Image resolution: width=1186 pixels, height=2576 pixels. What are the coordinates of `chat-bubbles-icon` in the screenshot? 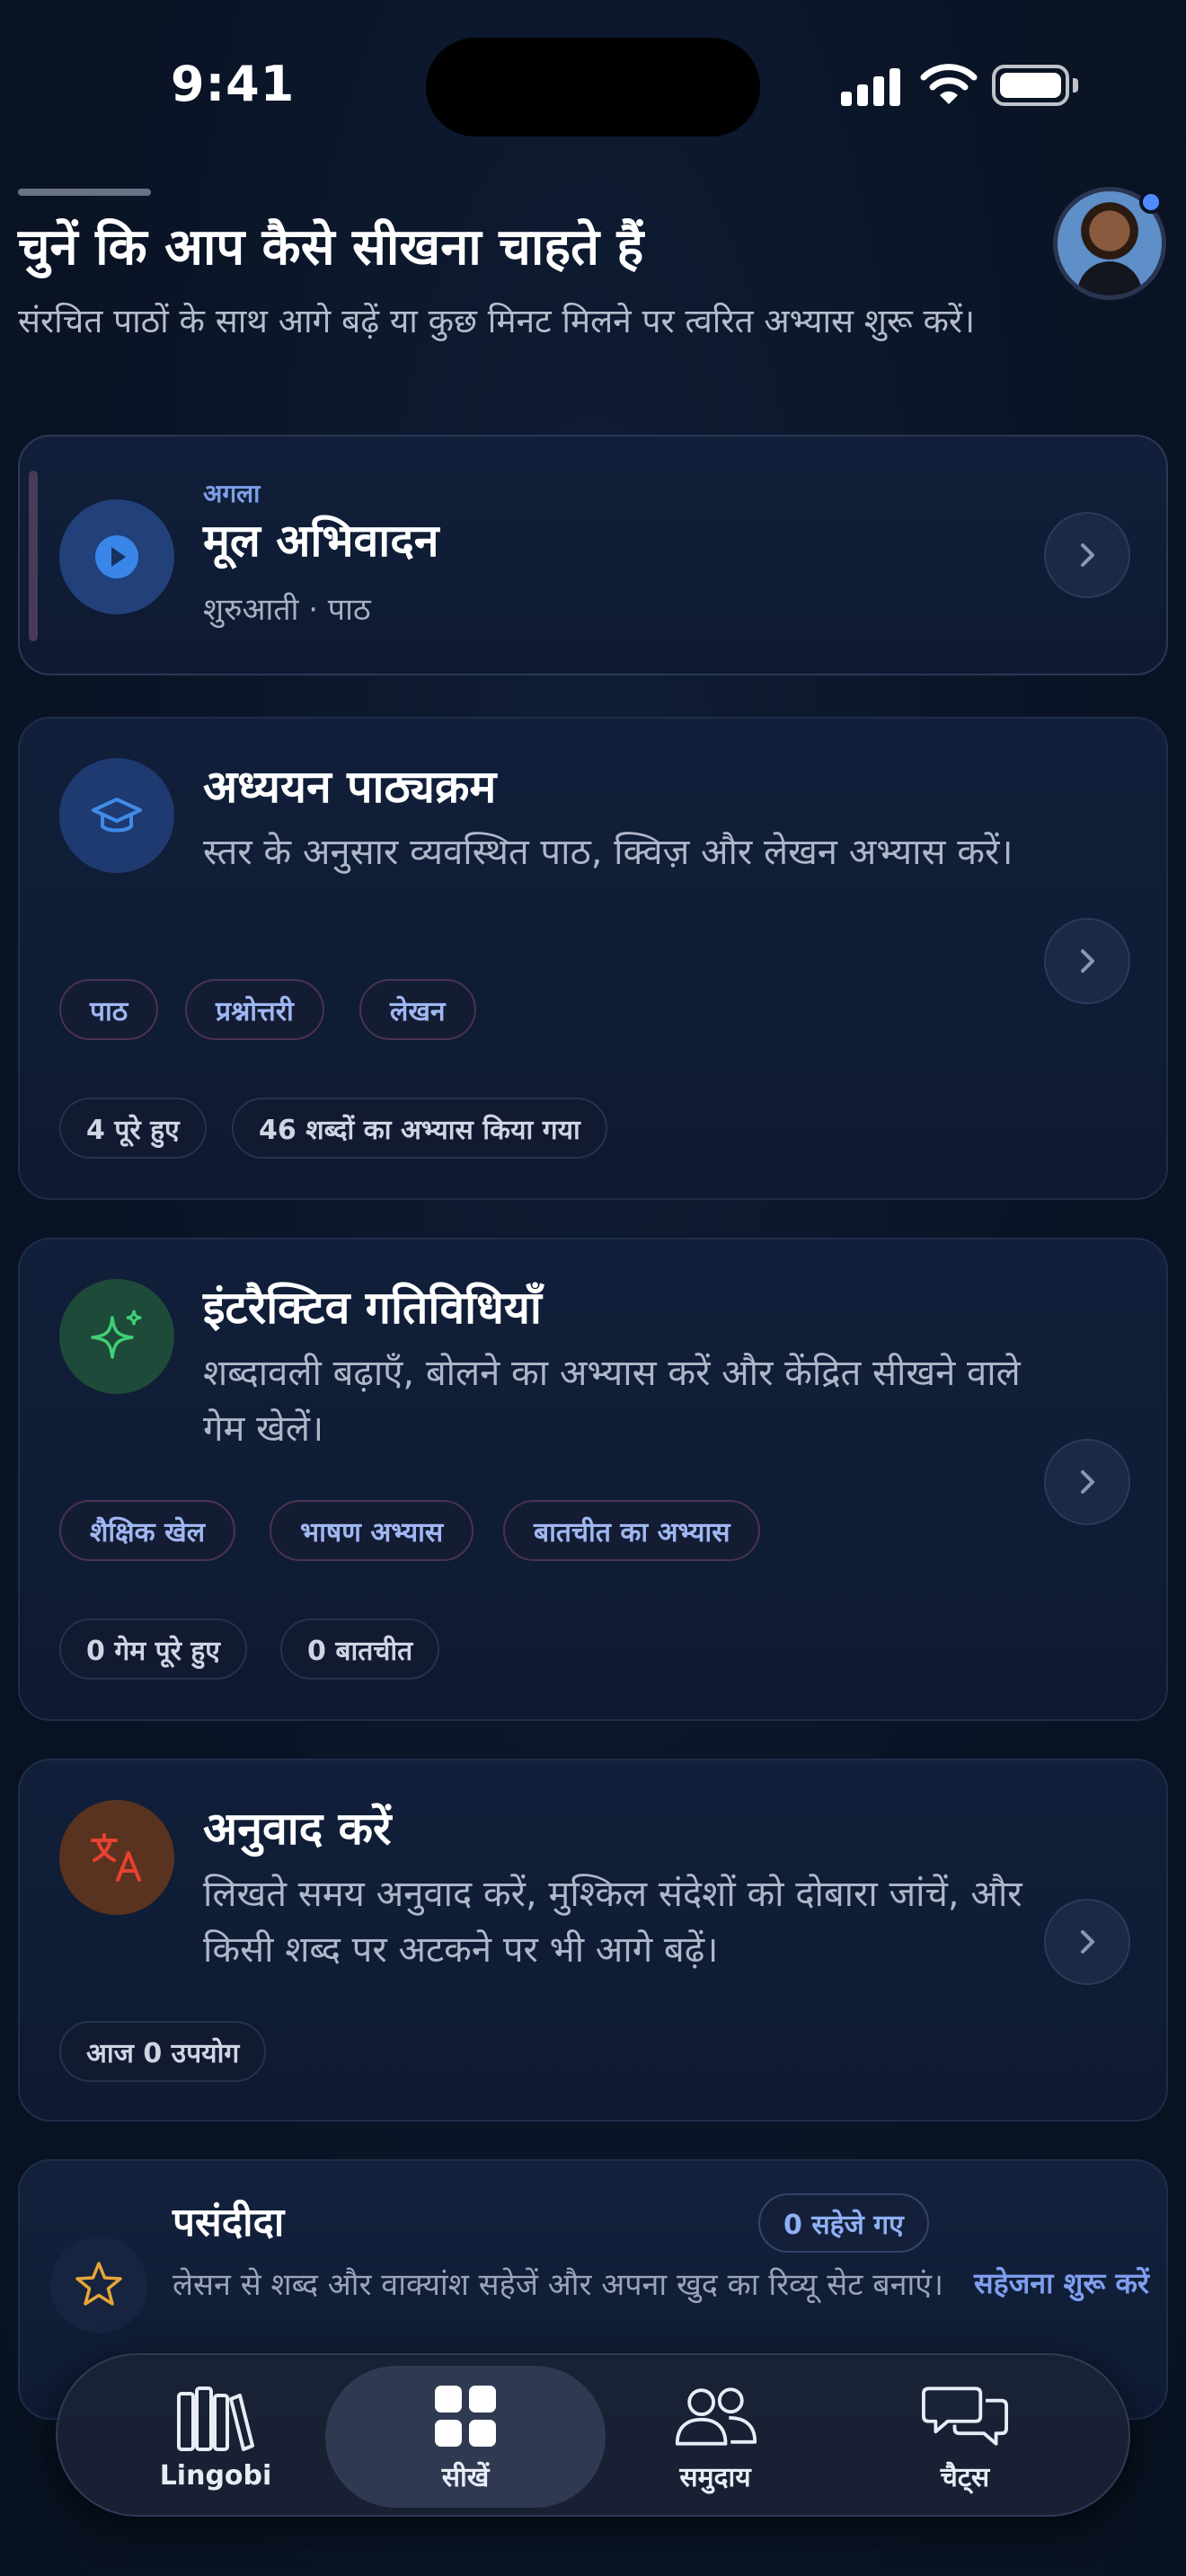 It's located at (965, 2416).